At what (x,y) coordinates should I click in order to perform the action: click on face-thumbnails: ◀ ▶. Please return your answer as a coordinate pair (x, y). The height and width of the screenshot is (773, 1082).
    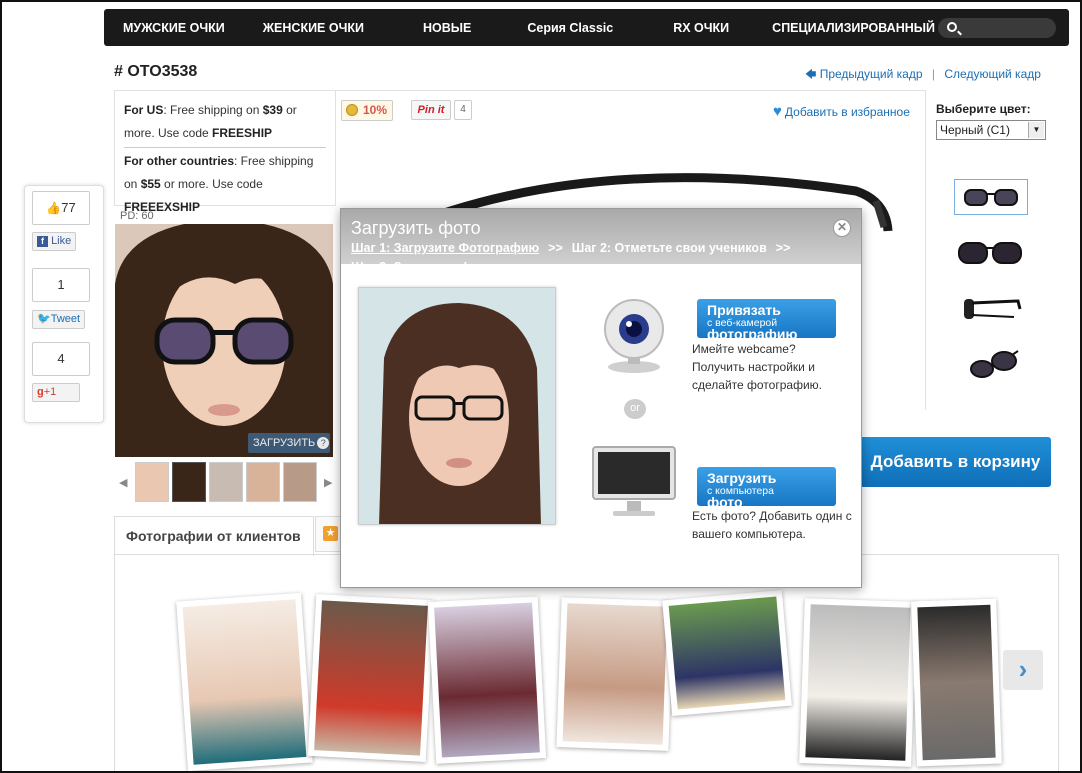
    Looking at the image, I should click on (225, 482).